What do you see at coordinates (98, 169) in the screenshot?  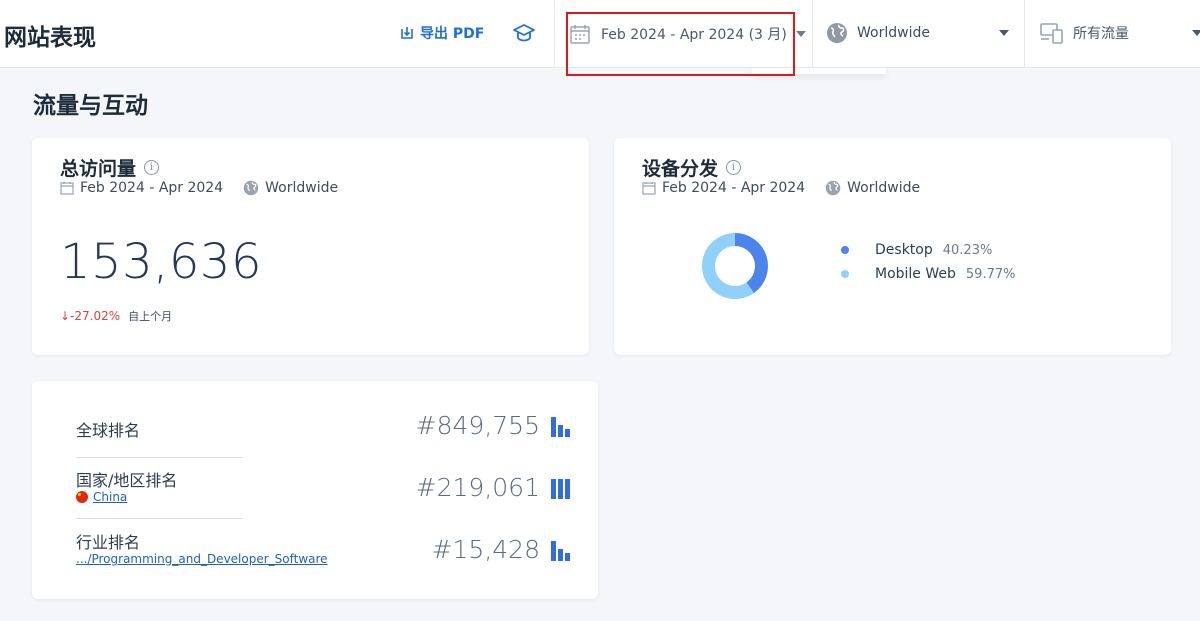 I see `total-visits-title: 总访问量` at bounding box center [98, 169].